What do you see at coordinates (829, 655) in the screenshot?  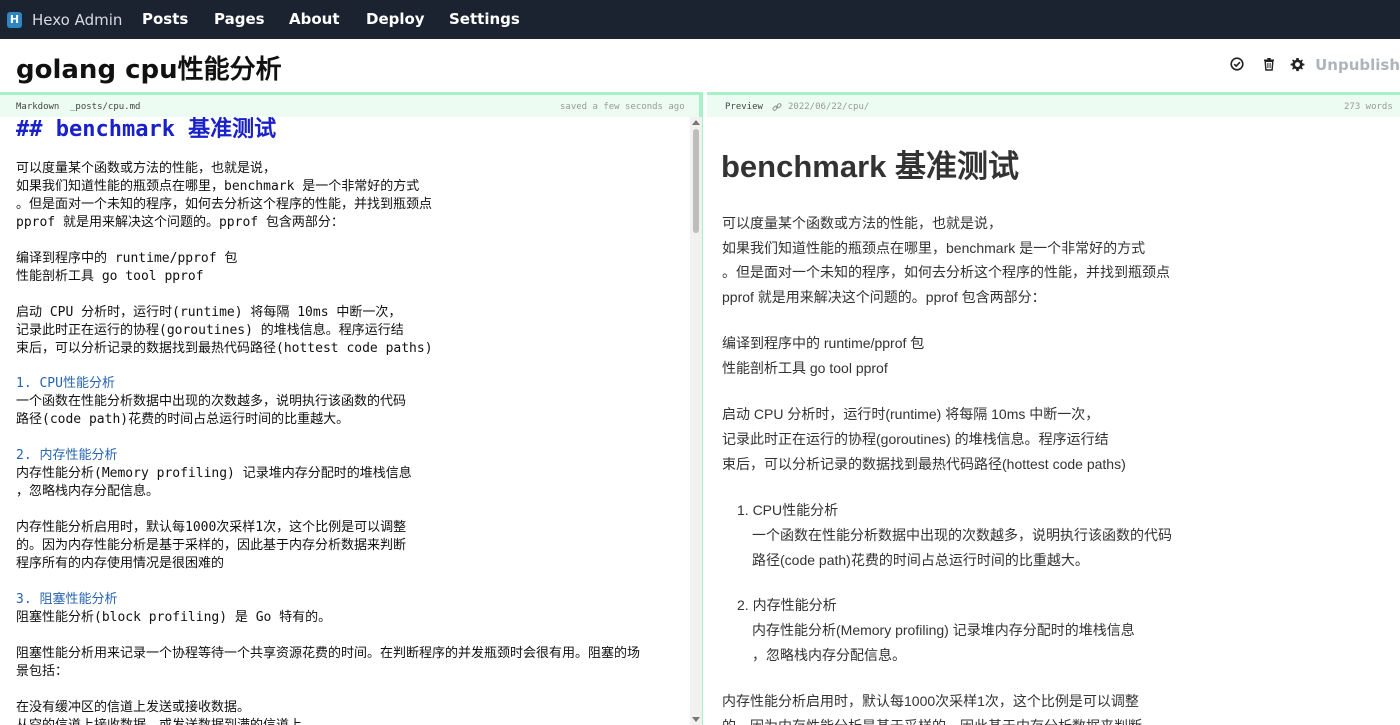 I see `preview-line: ，忽略栈内存分配信息。` at bounding box center [829, 655].